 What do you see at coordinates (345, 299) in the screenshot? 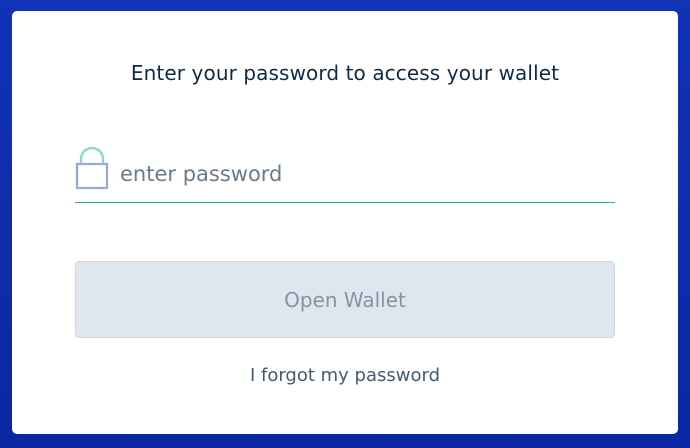
I see `open-wallet-button: Open Wallet` at bounding box center [345, 299].